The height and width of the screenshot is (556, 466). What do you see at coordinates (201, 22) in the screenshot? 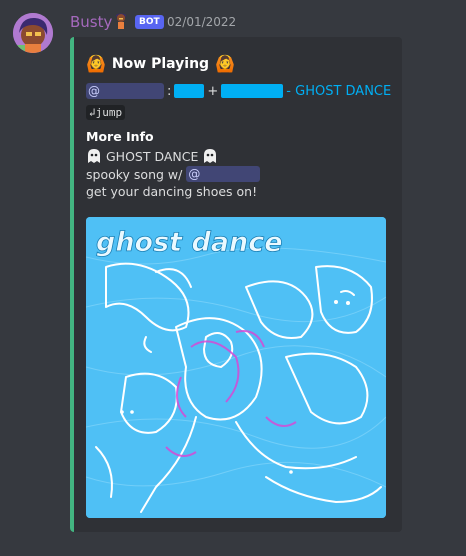
I see `timestamp: 02/01/2022` at bounding box center [201, 22].